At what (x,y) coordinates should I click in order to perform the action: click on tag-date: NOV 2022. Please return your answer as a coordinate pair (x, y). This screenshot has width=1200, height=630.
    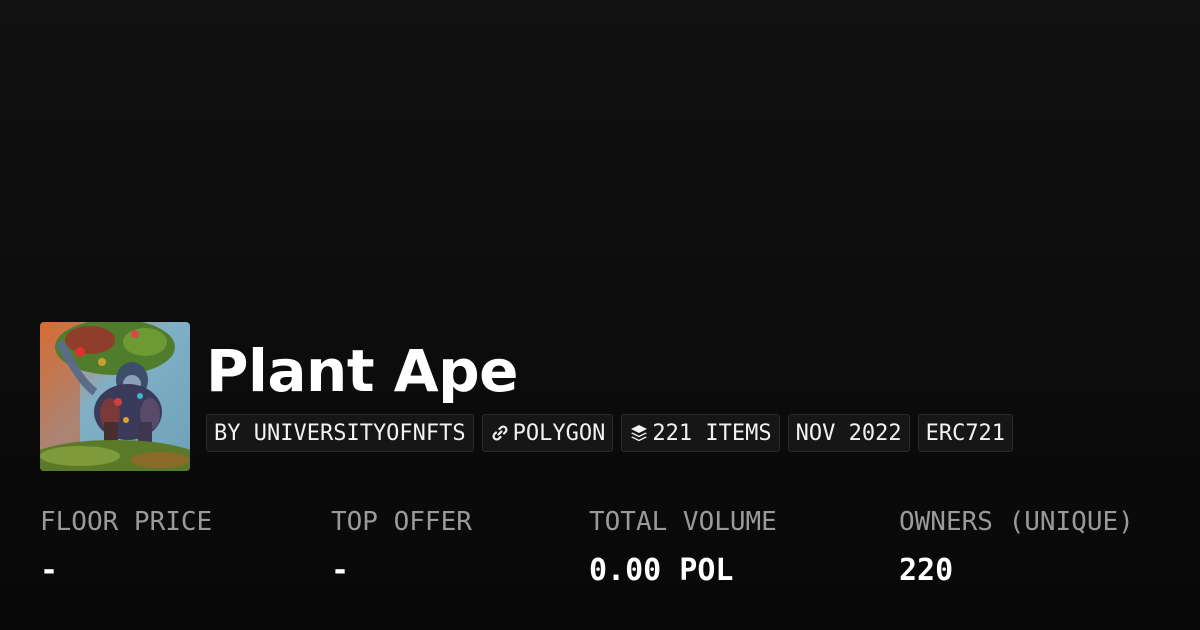
    Looking at the image, I should click on (848, 433).